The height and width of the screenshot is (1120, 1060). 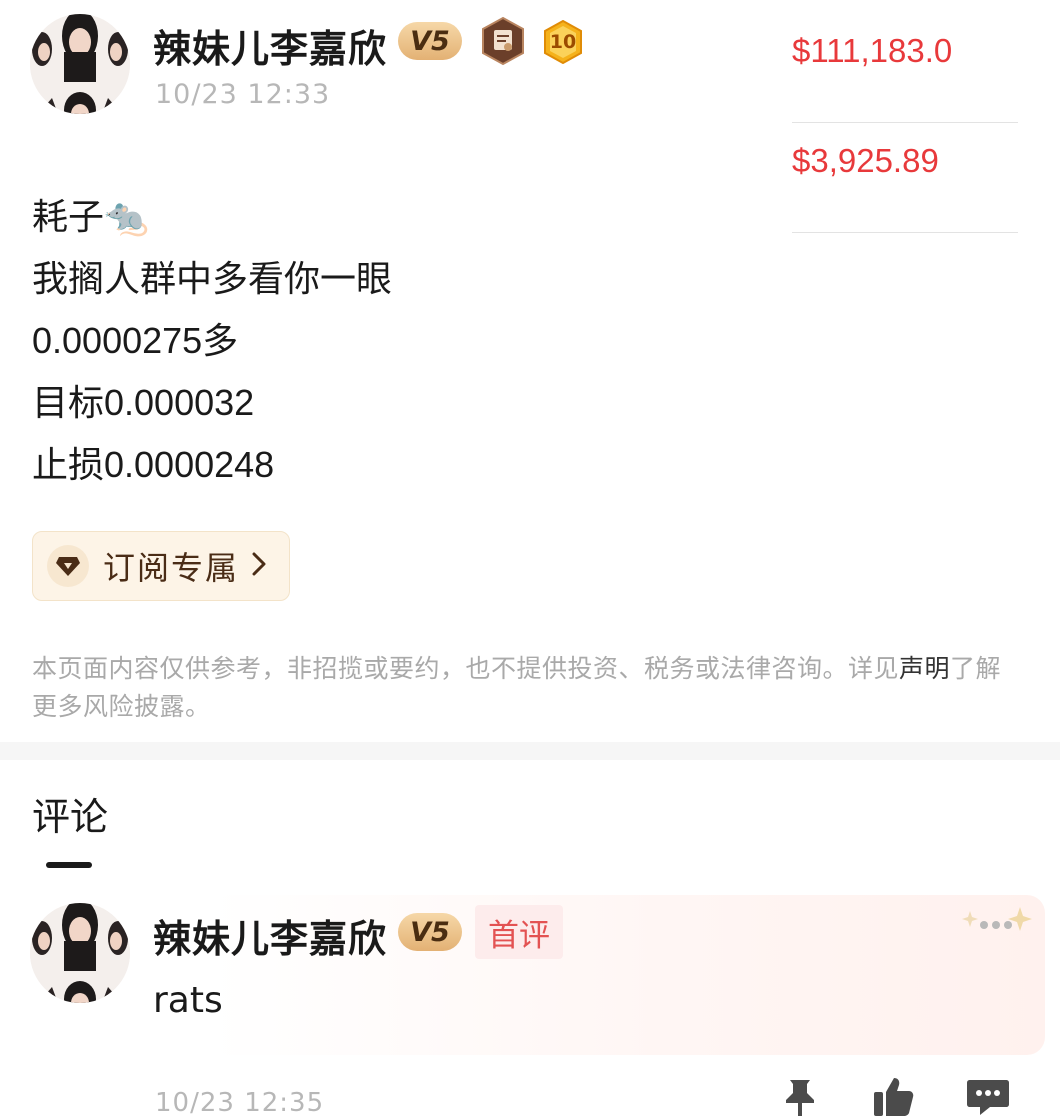 What do you see at coordinates (69, 865) in the screenshot?
I see `tab-indicator` at bounding box center [69, 865].